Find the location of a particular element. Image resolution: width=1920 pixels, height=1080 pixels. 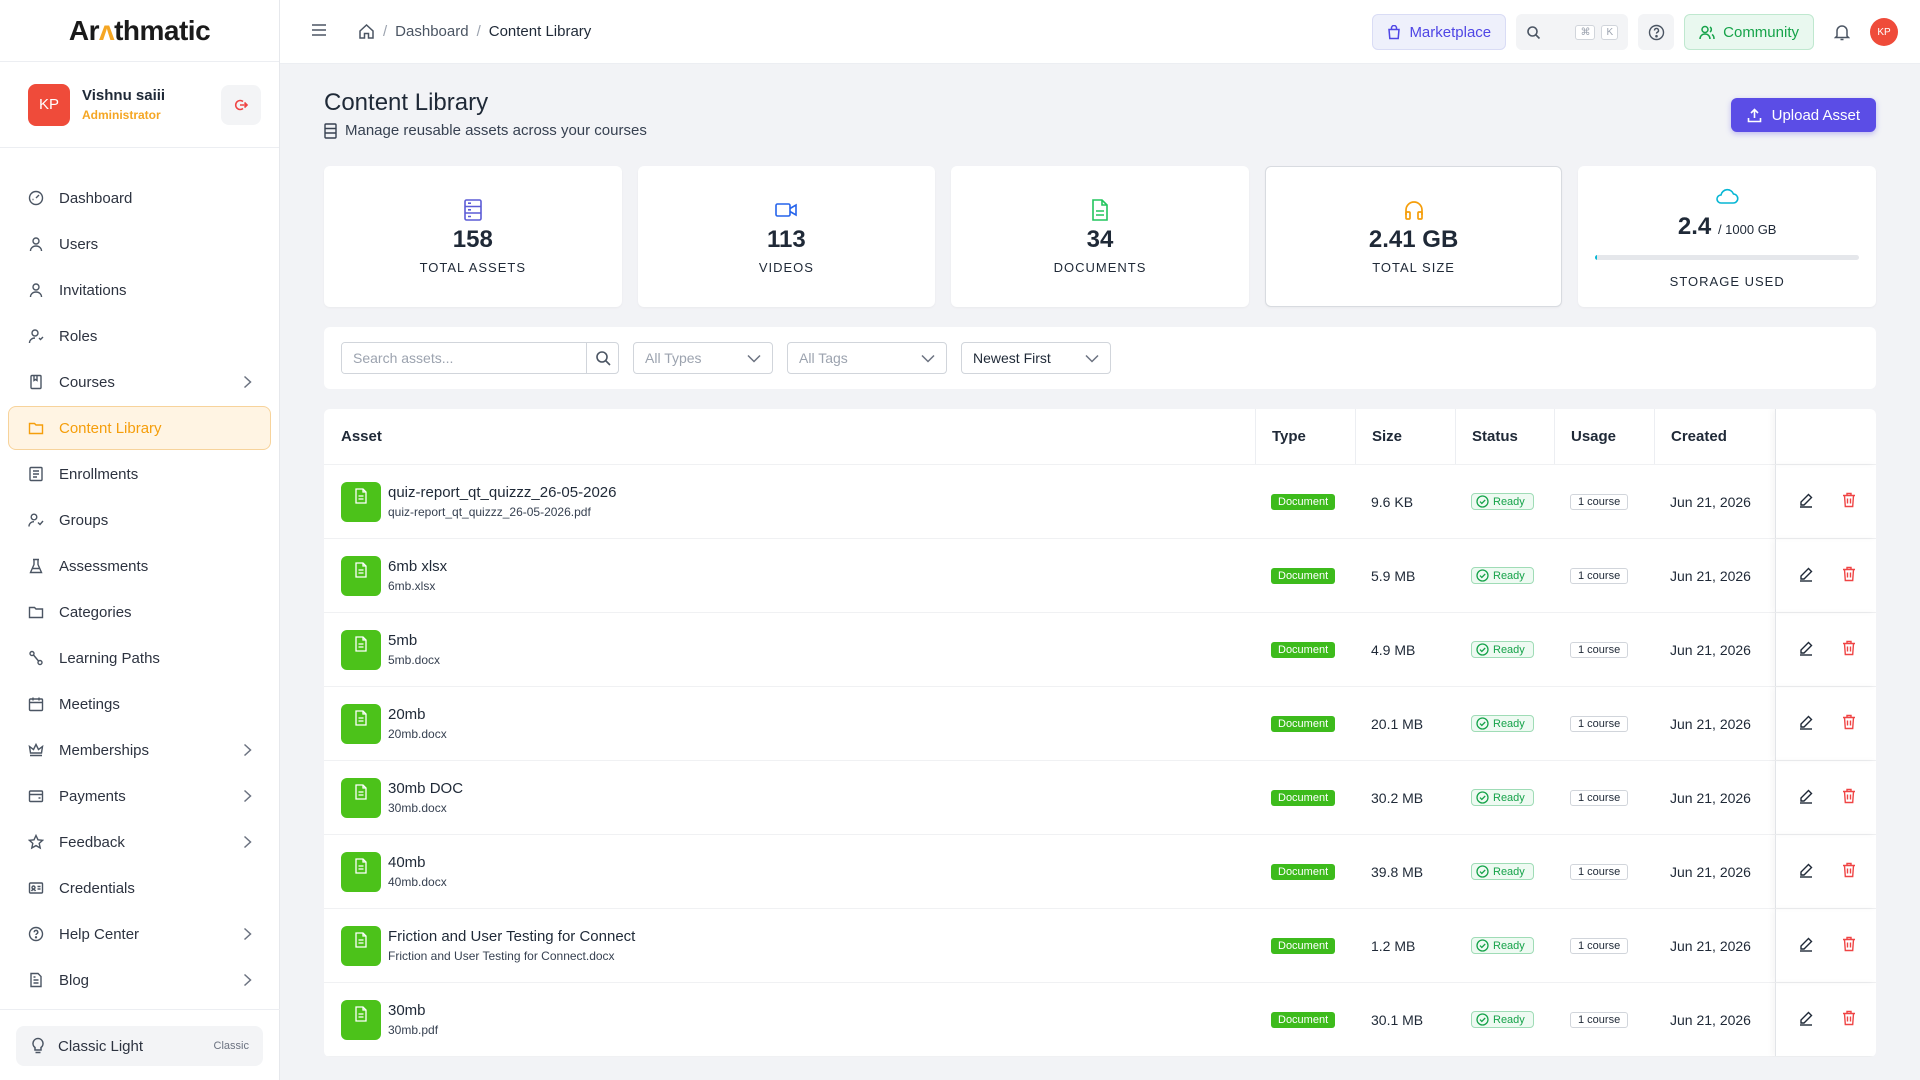

header-size: Size is located at coordinates (1405, 436).